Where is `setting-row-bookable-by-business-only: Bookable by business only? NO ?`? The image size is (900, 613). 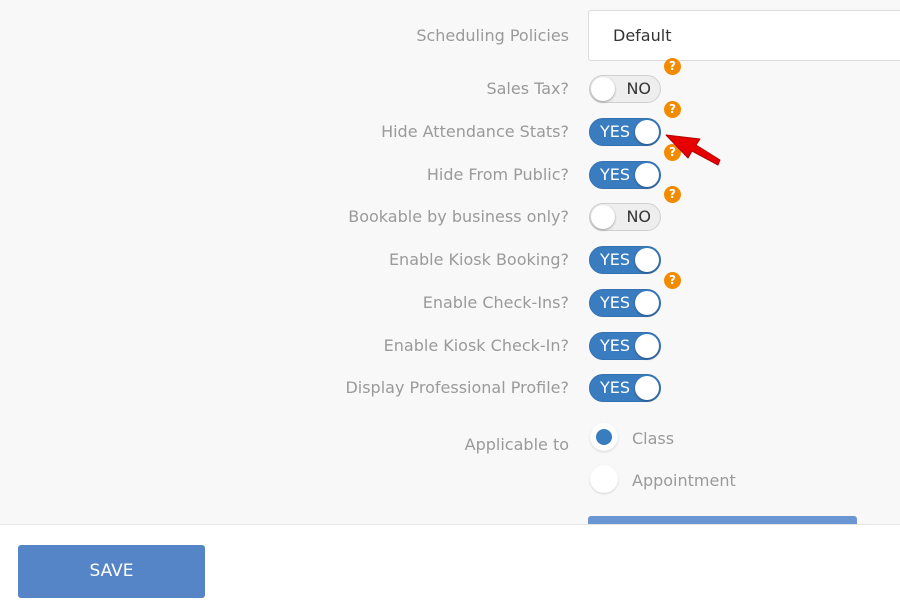
setting-row-bookable-by-business-only: Bookable by business only? NO ? is located at coordinates (450, 210).